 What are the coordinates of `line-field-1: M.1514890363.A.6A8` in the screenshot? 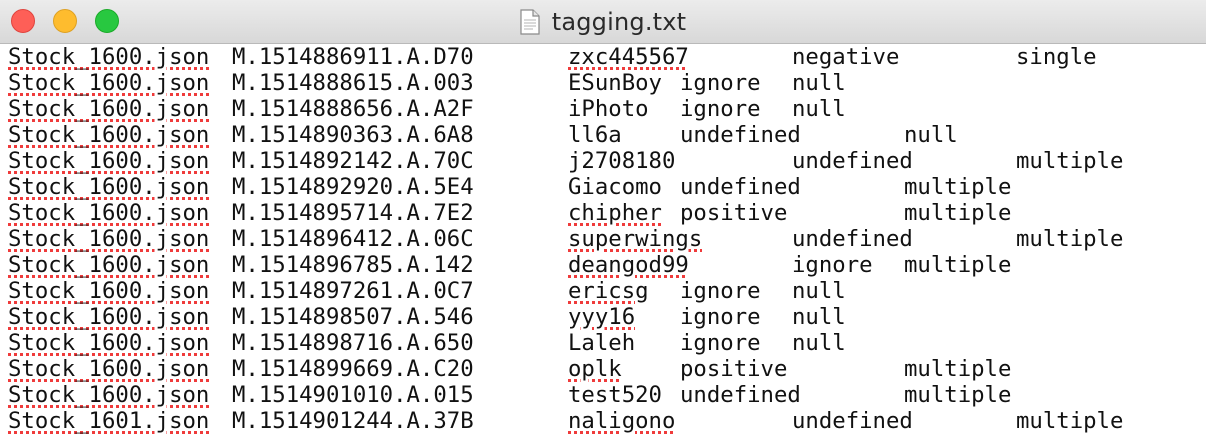 It's located at (353, 135).